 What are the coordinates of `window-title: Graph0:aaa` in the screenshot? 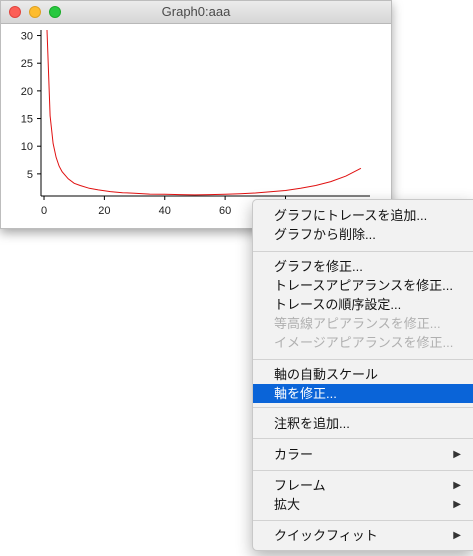 It's located at (196, 11).